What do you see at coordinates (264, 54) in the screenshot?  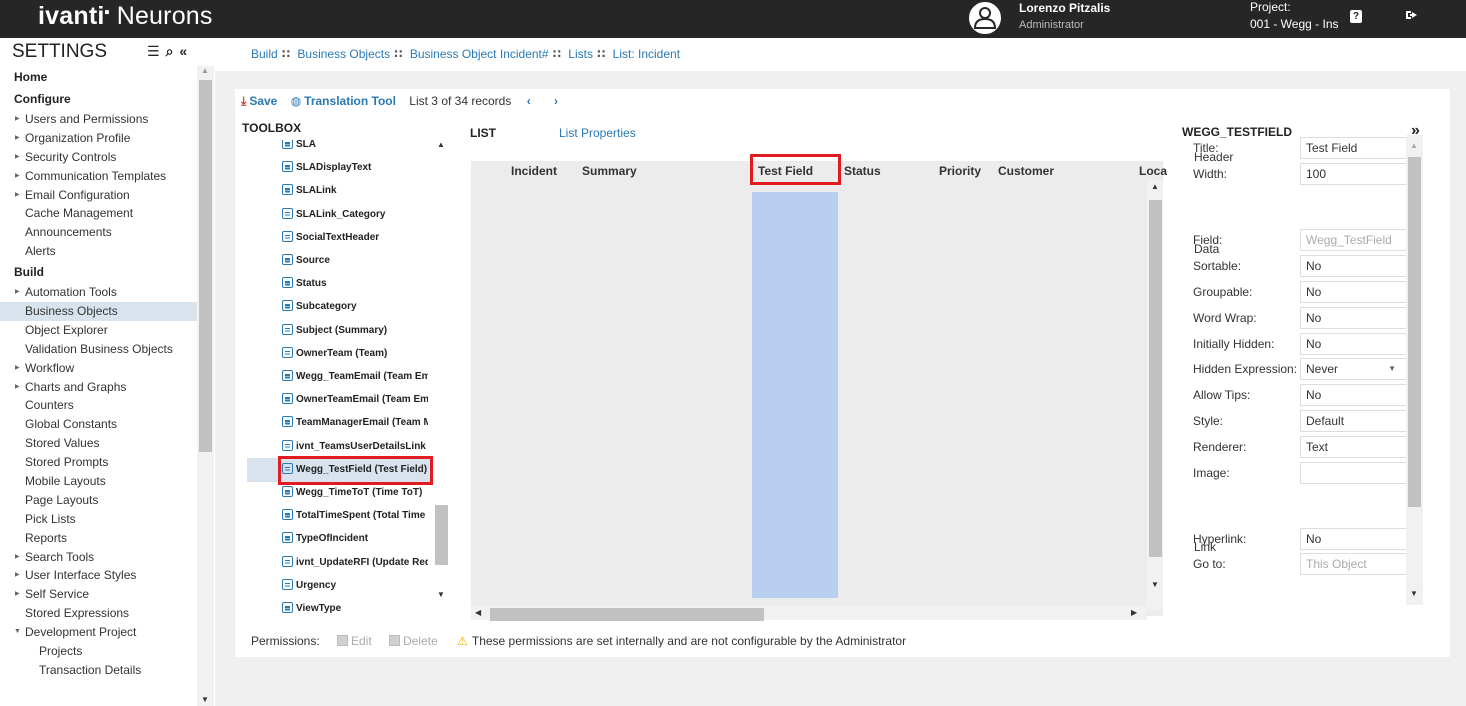 I see `breadcrumb-build: Build` at bounding box center [264, 54].